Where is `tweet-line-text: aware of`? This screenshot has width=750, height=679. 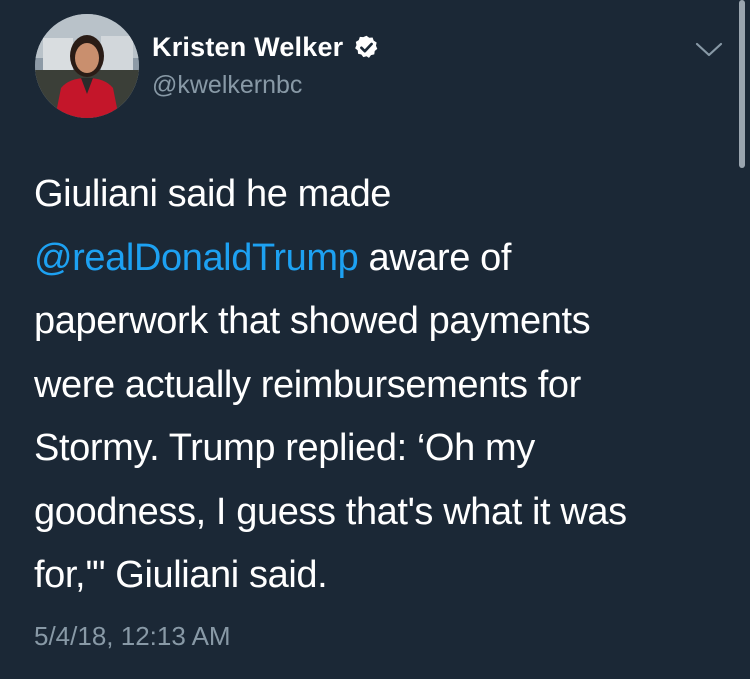 tweet-line-text: aware of is located at coordinates (435, 257).